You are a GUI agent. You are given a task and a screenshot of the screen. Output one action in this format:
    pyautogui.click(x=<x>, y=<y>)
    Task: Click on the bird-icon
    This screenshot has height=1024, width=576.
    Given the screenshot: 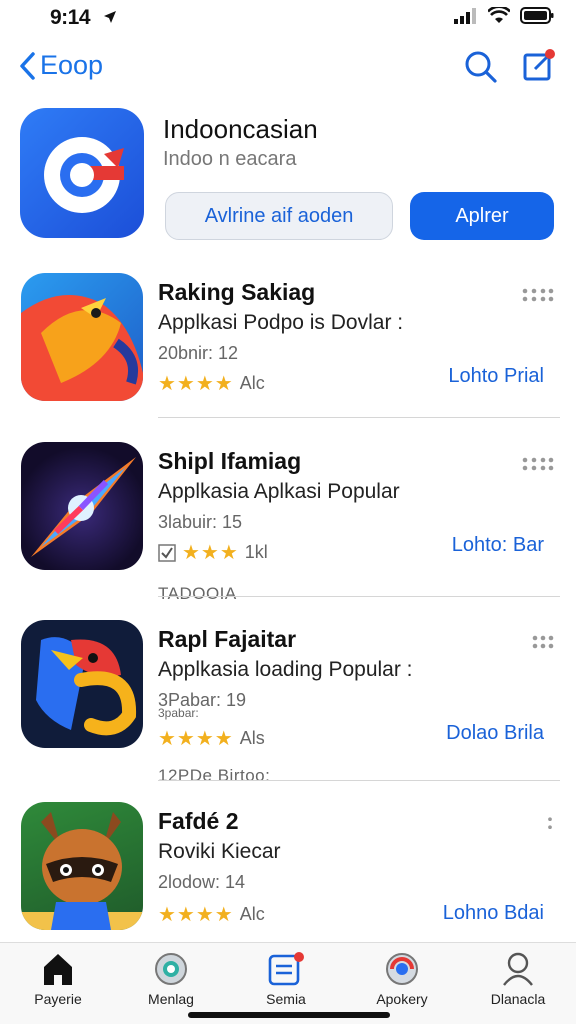 What is the action you would take?
    pyautogui.click(x=82, y=348)
    